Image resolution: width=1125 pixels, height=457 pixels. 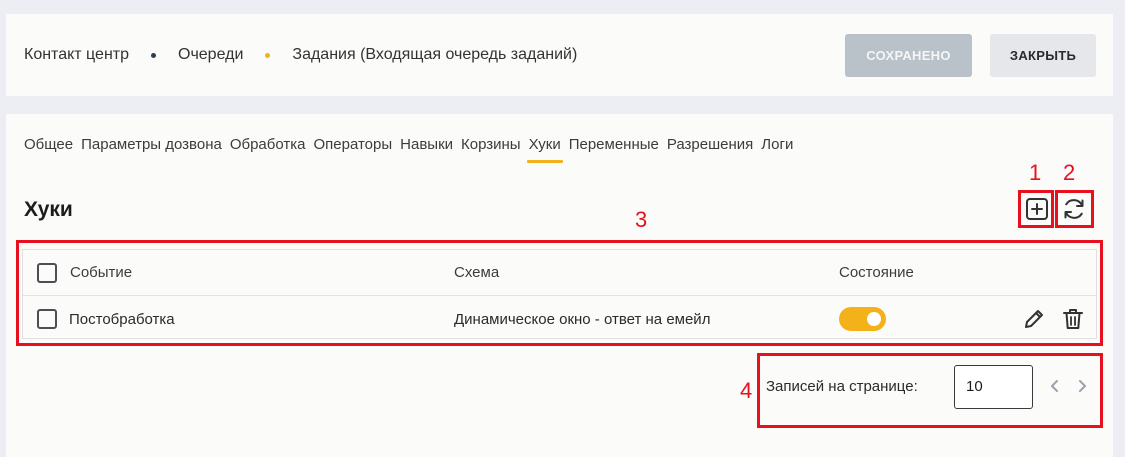 I want to click on tab-buckets: Корзины, so click(x=491, y=149).